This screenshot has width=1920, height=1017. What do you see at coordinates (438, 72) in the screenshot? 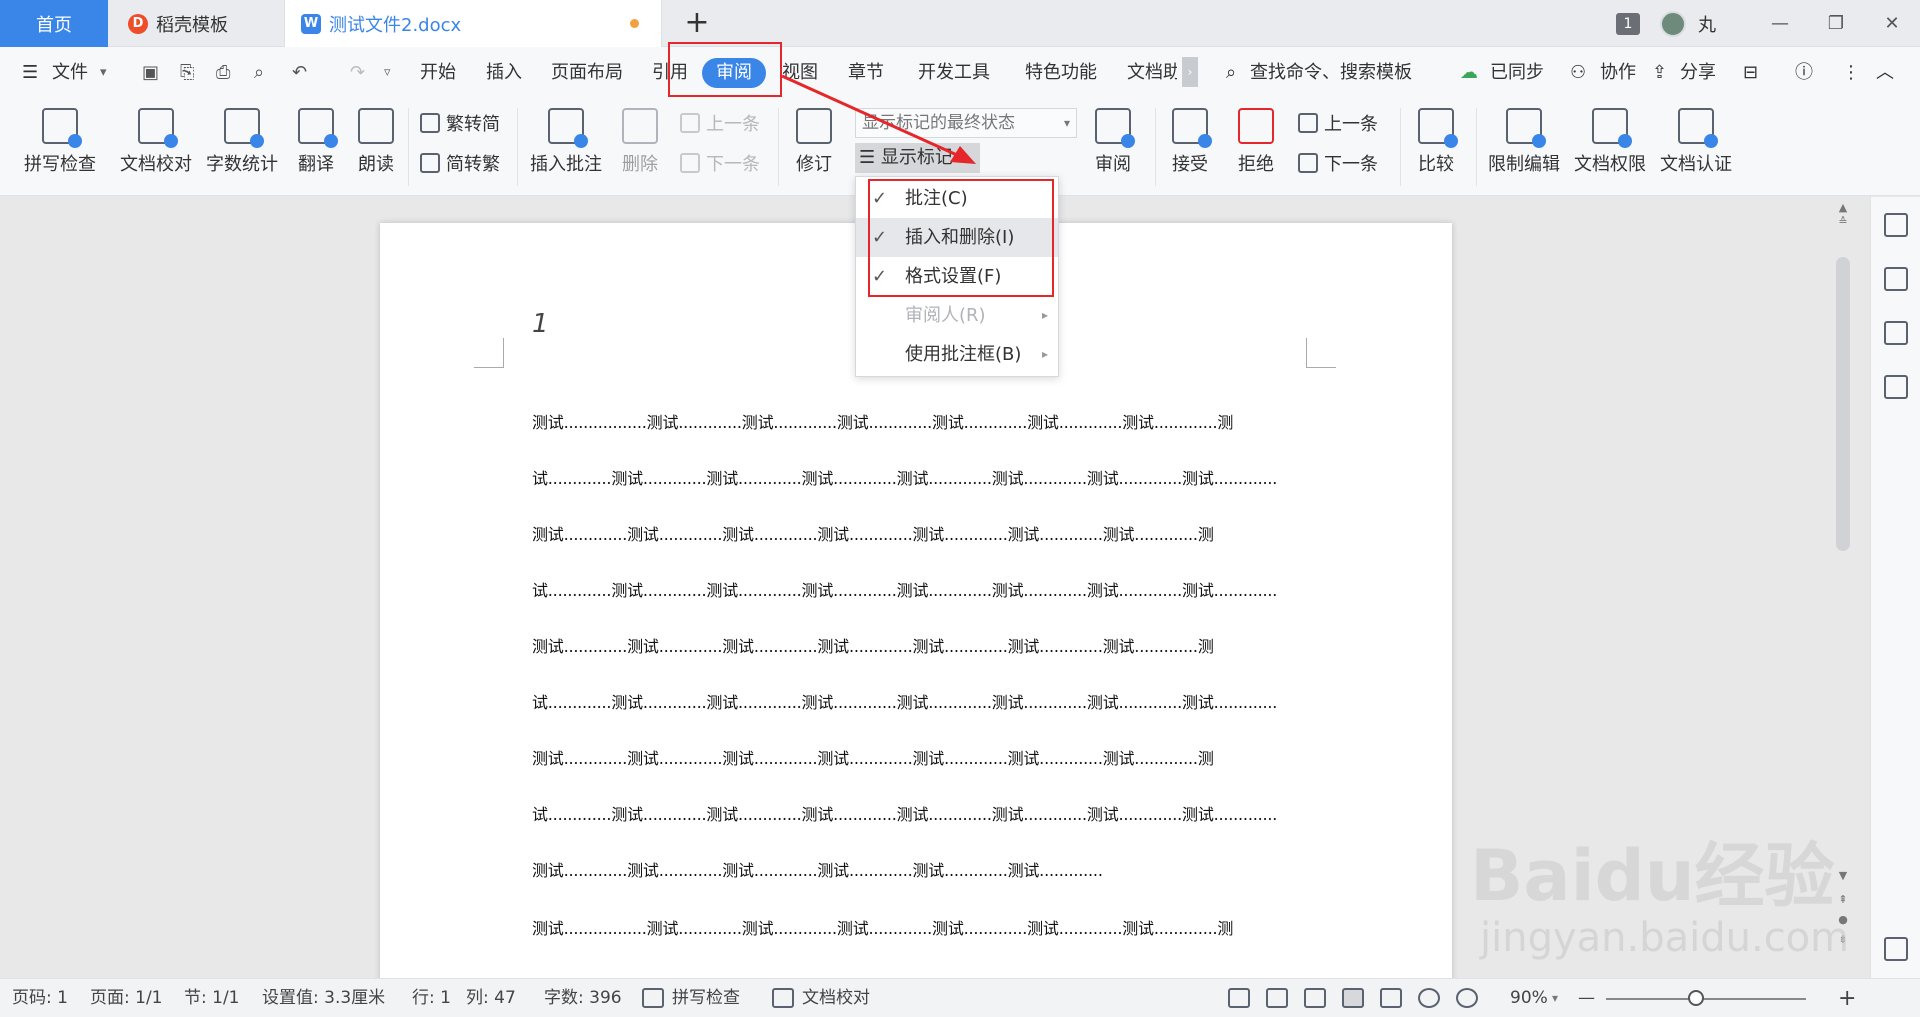
I see `menu-start: 开始` at bounding box center [438, 72].